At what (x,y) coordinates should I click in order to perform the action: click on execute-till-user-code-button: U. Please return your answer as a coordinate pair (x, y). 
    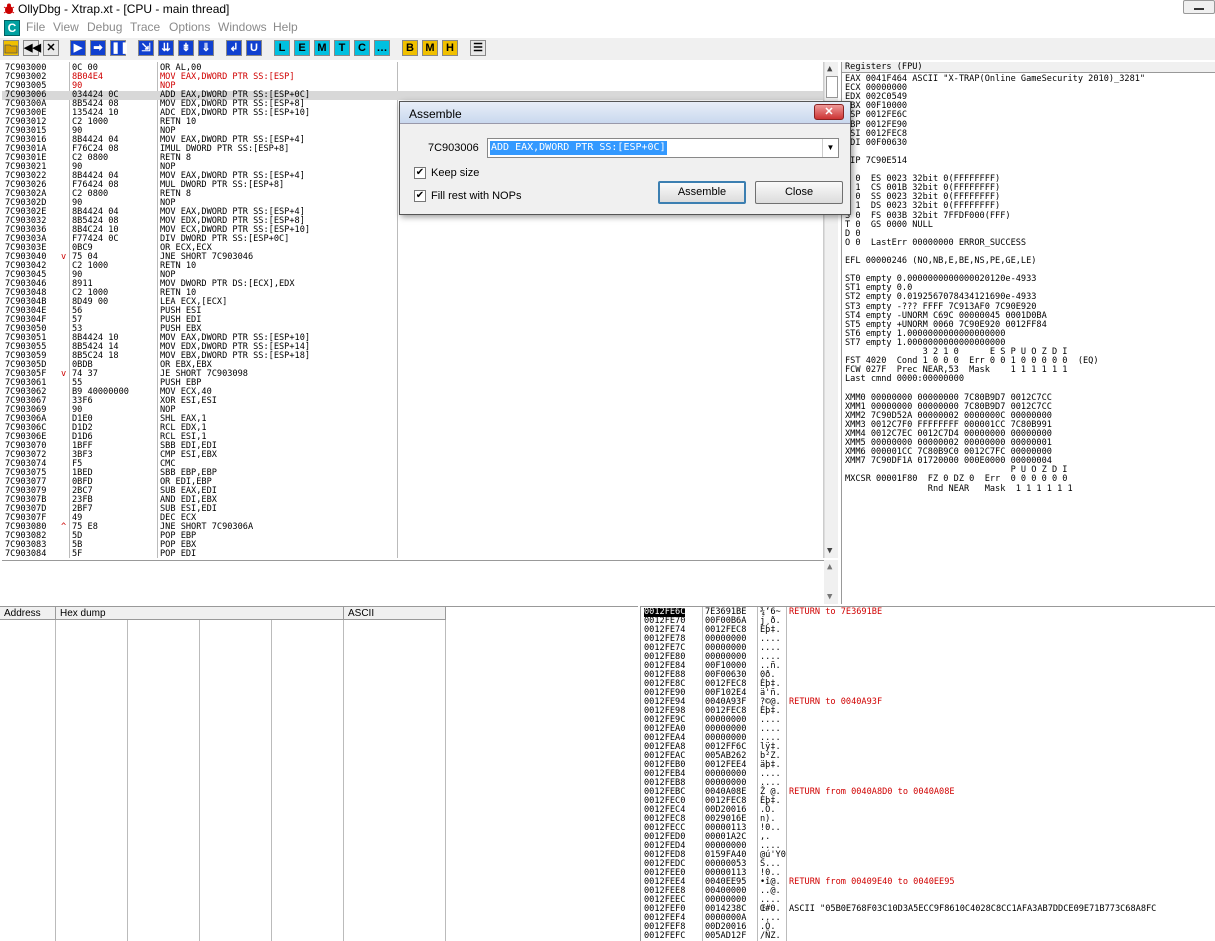
    Looking at the image, I should click on (254, 48).